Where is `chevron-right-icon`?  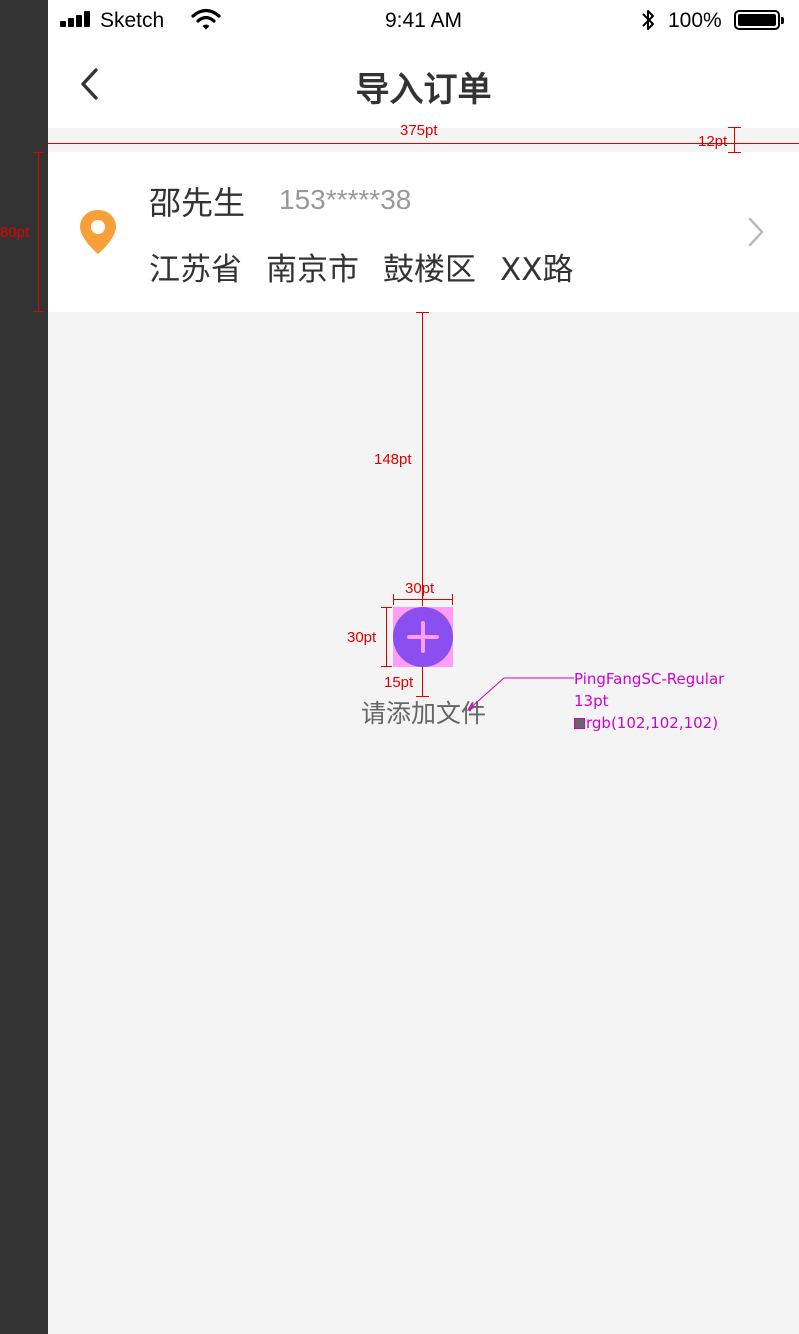 chevron-right-icon is located at coordinates (756, 232).